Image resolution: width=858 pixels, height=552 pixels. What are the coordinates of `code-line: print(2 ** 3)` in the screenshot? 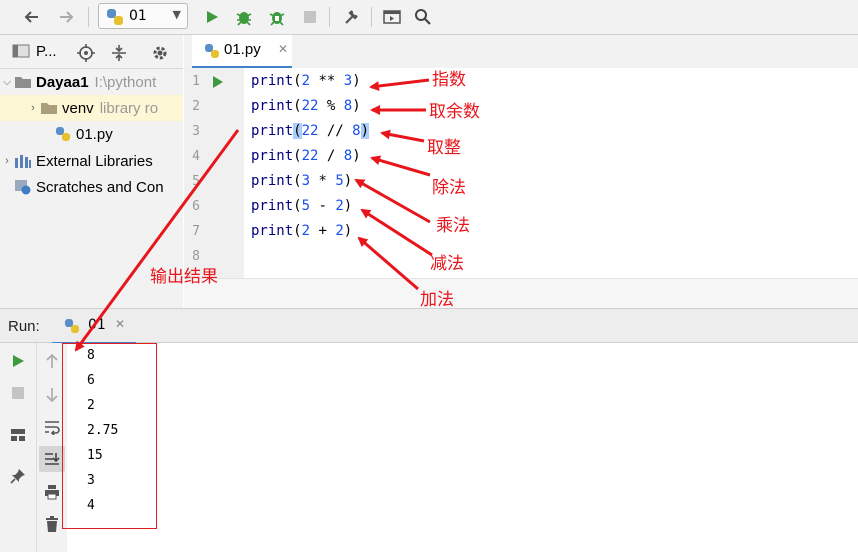 It's located at (306, 81).